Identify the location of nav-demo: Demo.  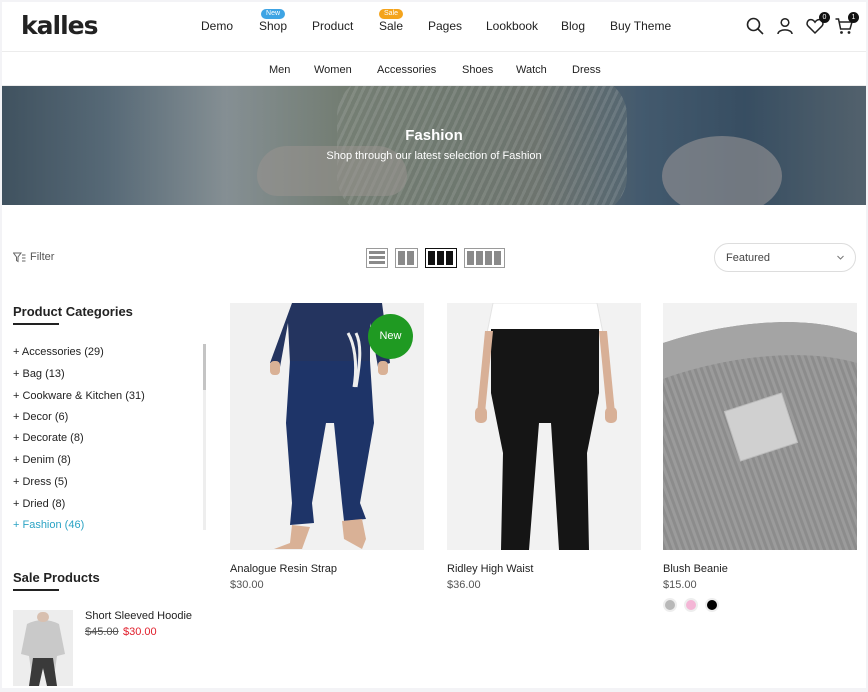
(217, 26).